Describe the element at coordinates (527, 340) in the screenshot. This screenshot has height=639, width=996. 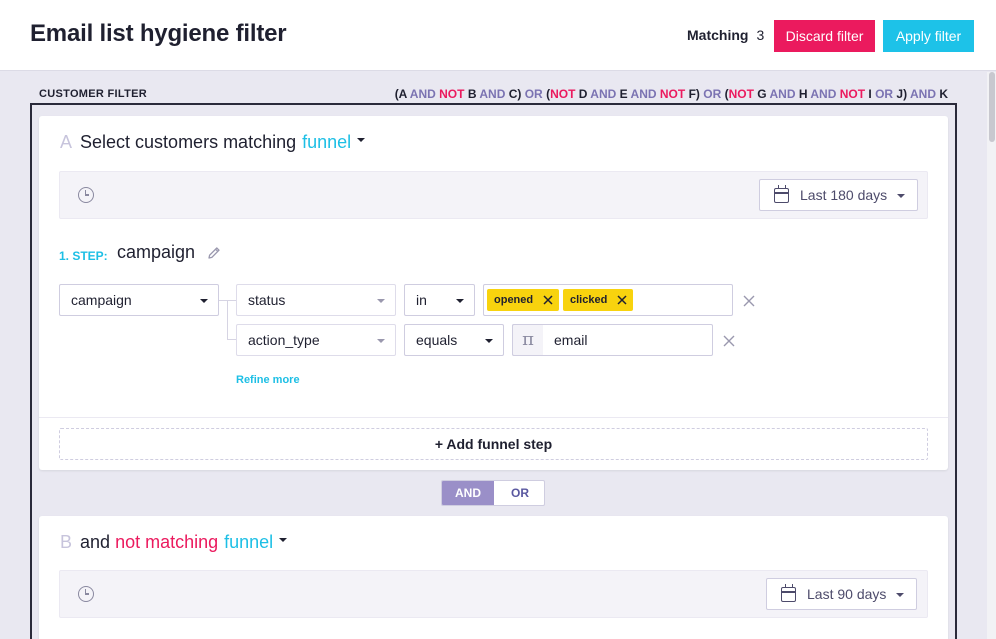
I see `text-type-icon: π` at that location.